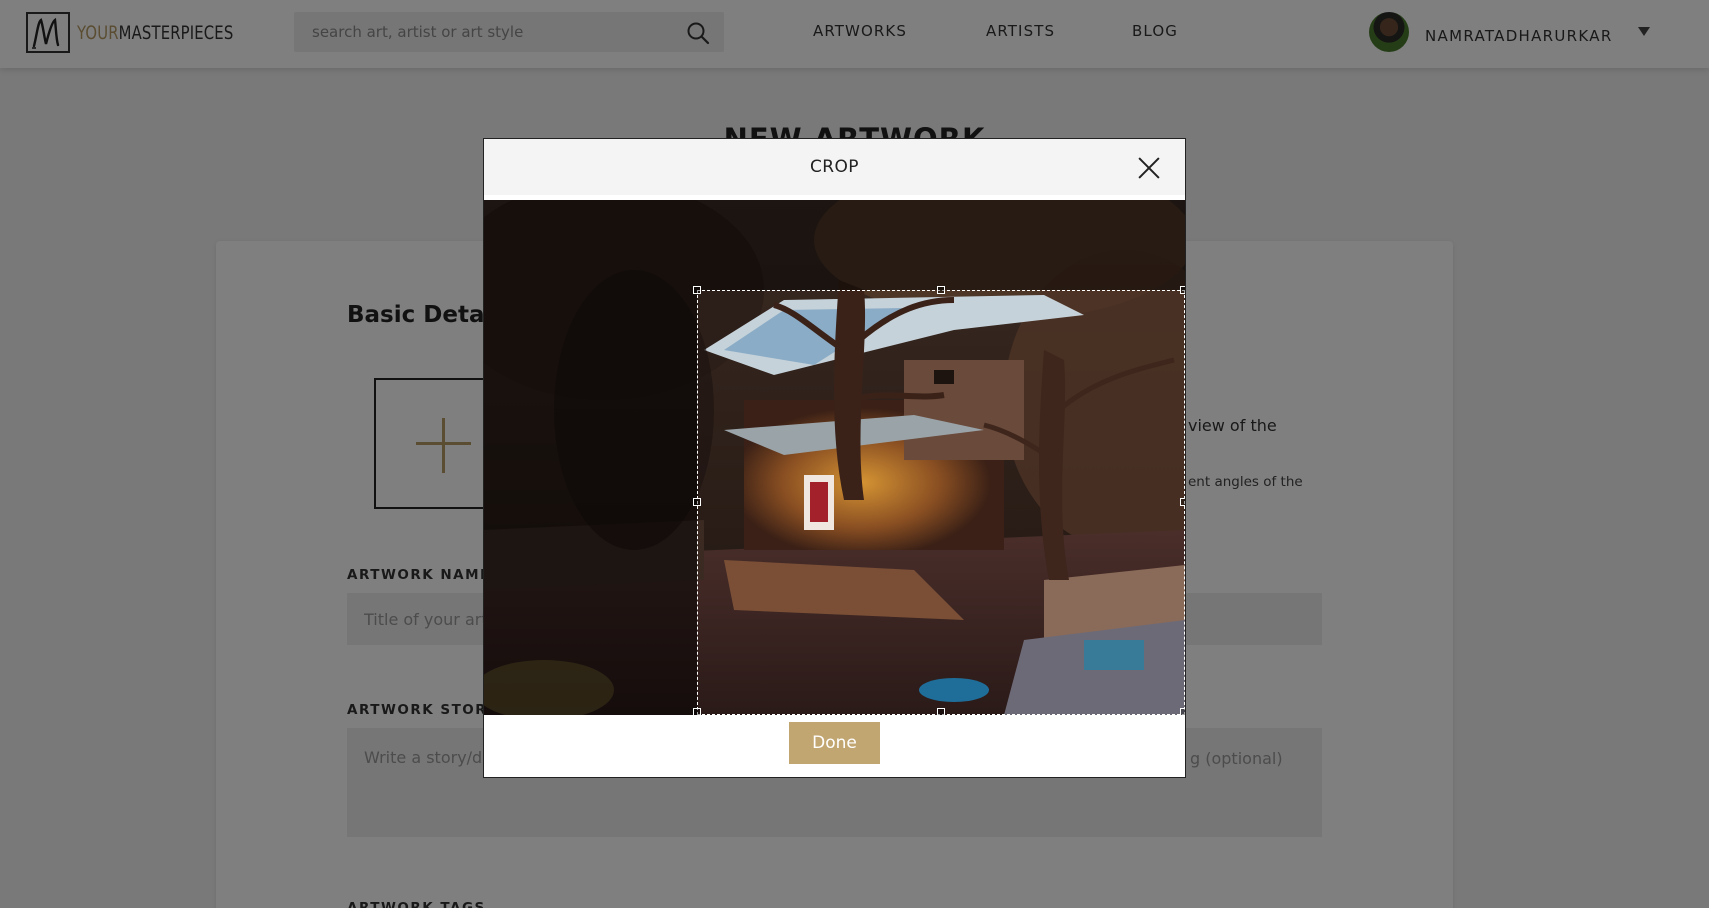  I want to click on crop-handle-bottom, so click(941, 711).